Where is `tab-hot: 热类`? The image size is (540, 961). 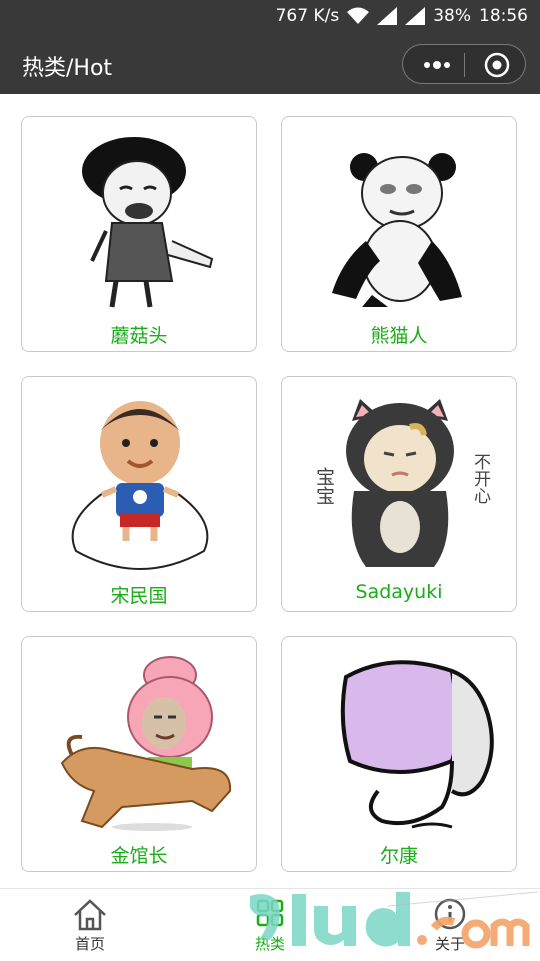 tab-hot: 热类 is located at coordinates (270, 925).